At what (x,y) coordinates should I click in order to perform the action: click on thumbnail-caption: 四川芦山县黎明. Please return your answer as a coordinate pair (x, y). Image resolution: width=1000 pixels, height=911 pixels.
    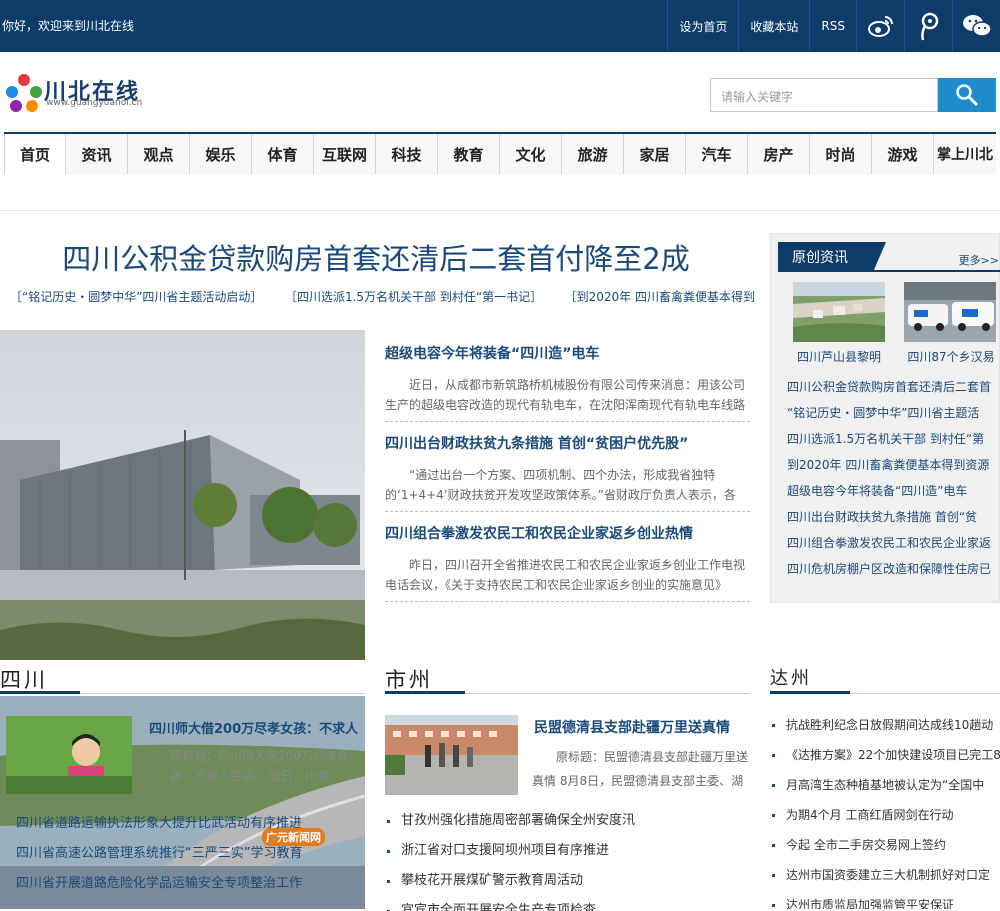
    Looking at the image, I should click on (839, 356).